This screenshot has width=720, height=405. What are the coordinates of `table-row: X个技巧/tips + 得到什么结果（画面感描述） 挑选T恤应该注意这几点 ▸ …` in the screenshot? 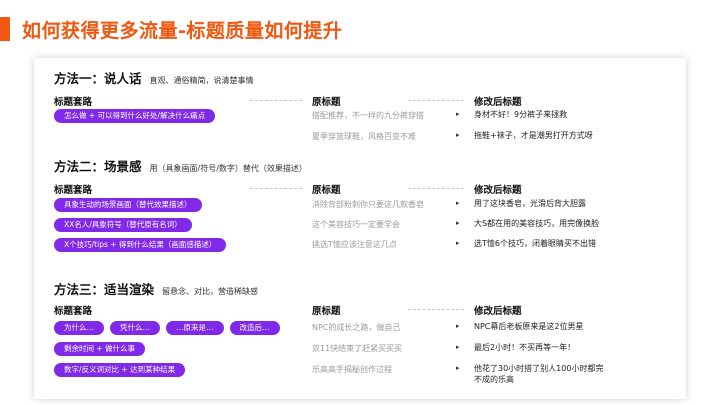 It's located at (364, 247).